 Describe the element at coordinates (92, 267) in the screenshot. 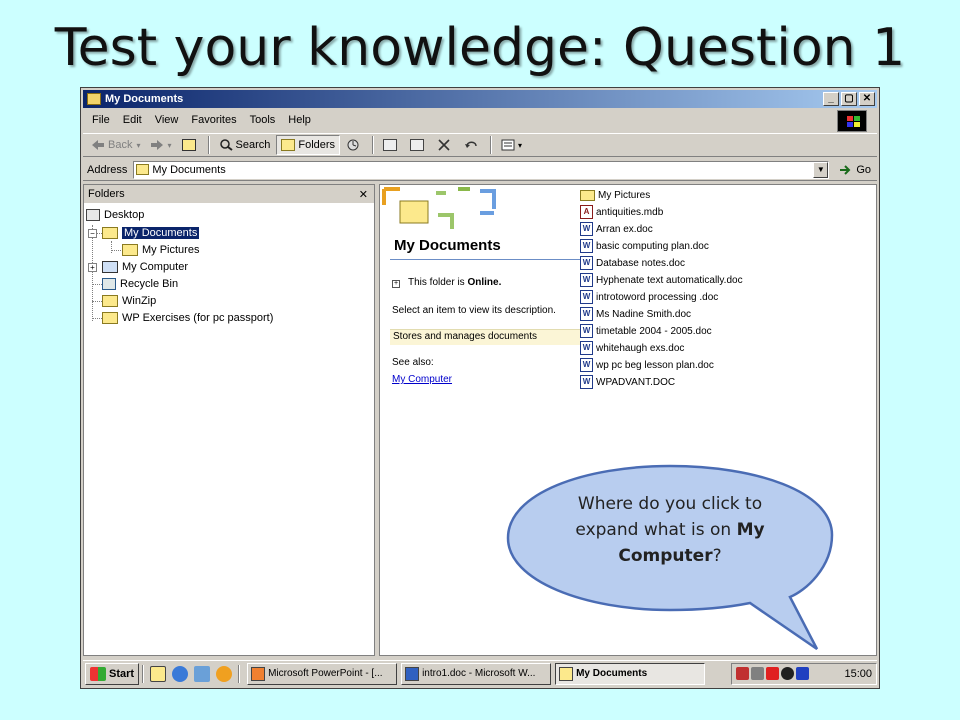

I see `expand-my-computer-button: +` at that location.